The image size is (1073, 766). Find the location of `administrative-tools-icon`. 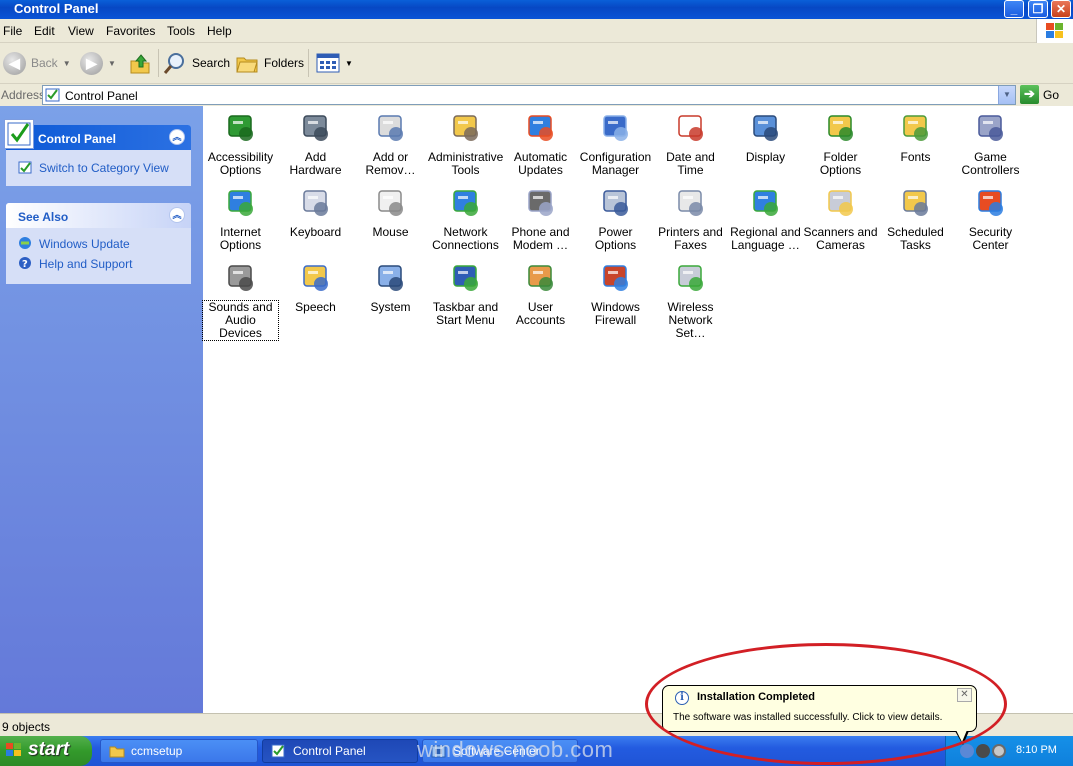

administrative-tools-icon is located at coordinates (465, 128).